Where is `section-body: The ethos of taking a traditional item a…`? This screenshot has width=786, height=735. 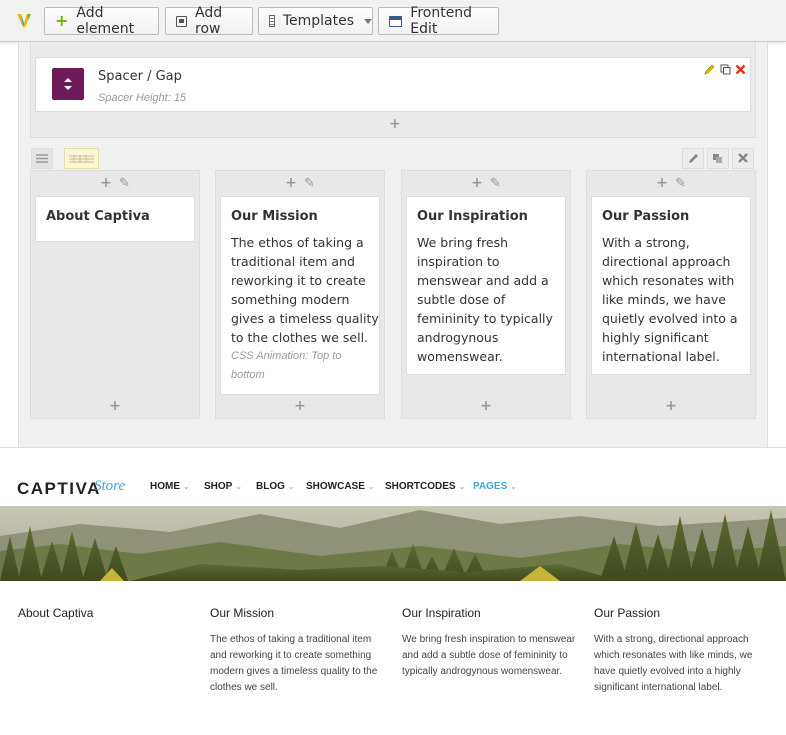
section-body: The ethos of taking a traditional item a… is located at coordinates (294, 663).